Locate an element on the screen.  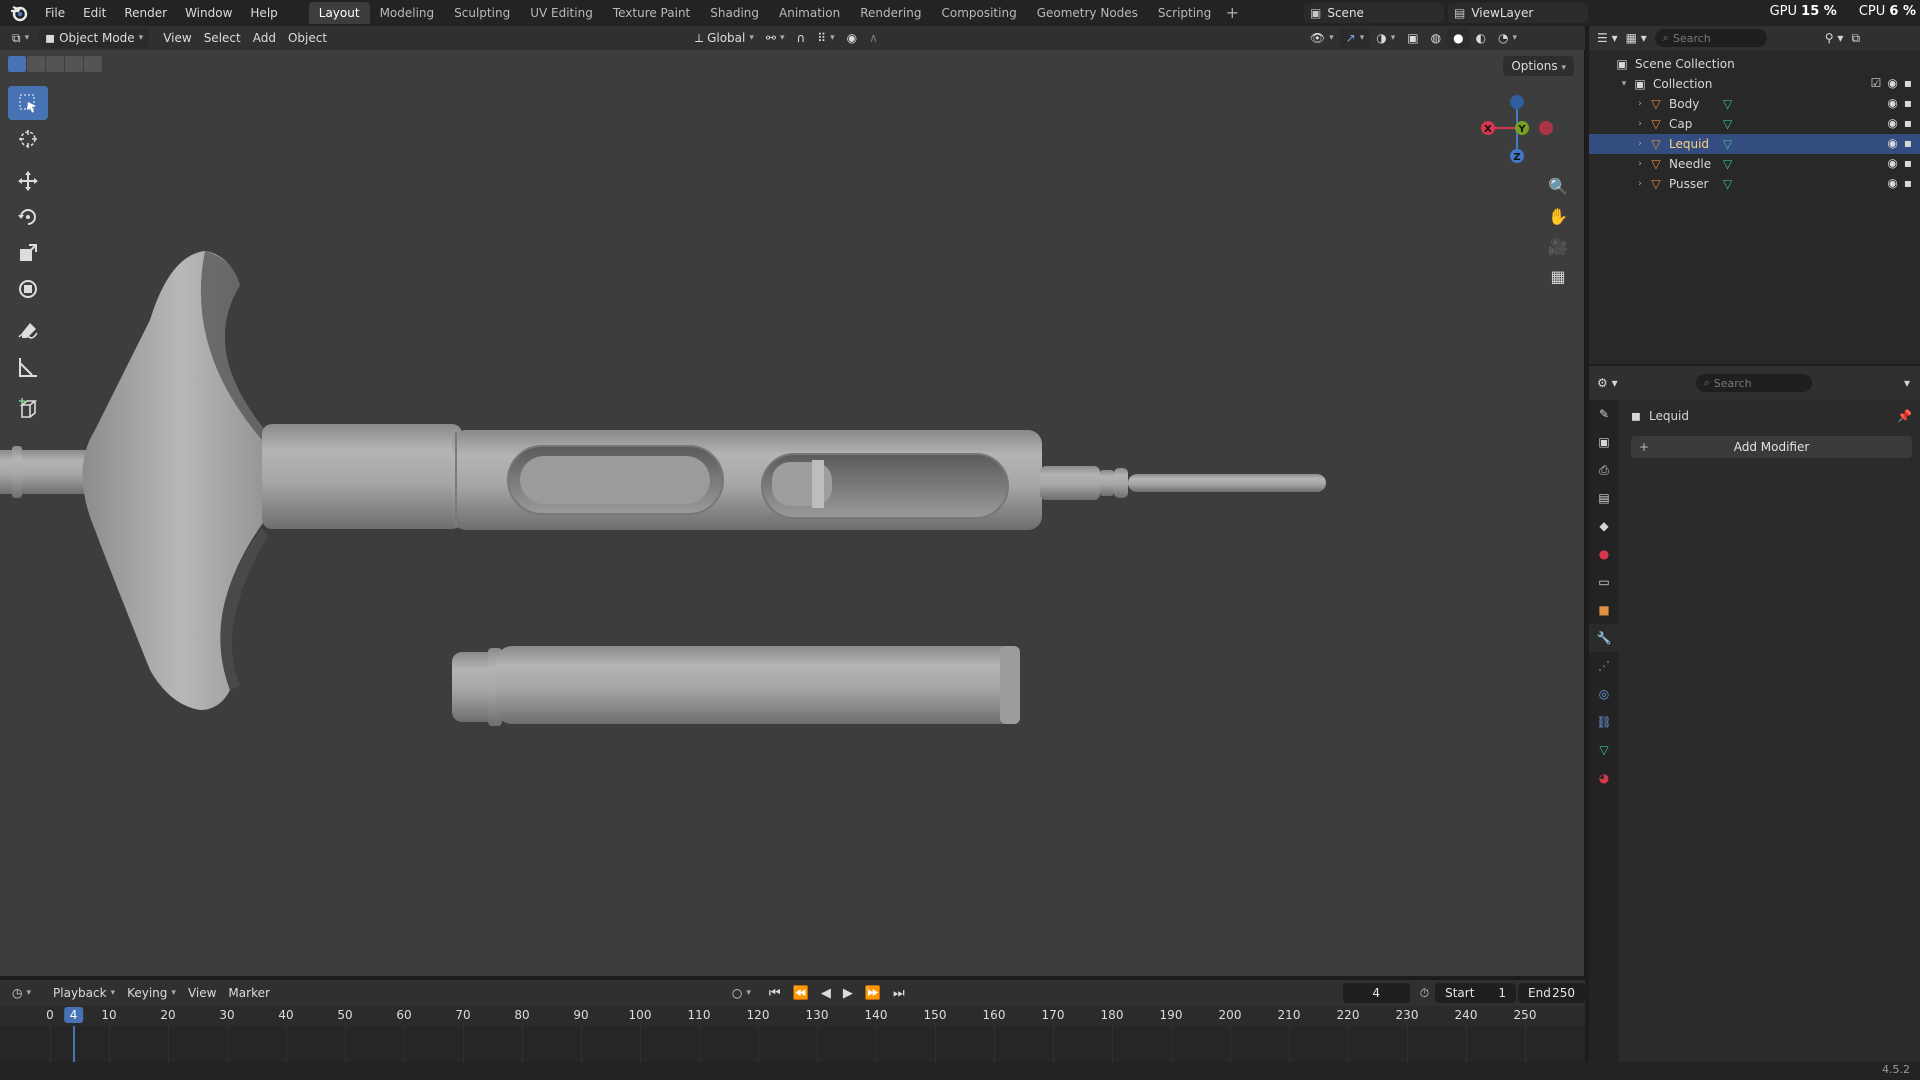
properties-editor-icon: ⚙ ▾ is located at coordinates (1607, 383).